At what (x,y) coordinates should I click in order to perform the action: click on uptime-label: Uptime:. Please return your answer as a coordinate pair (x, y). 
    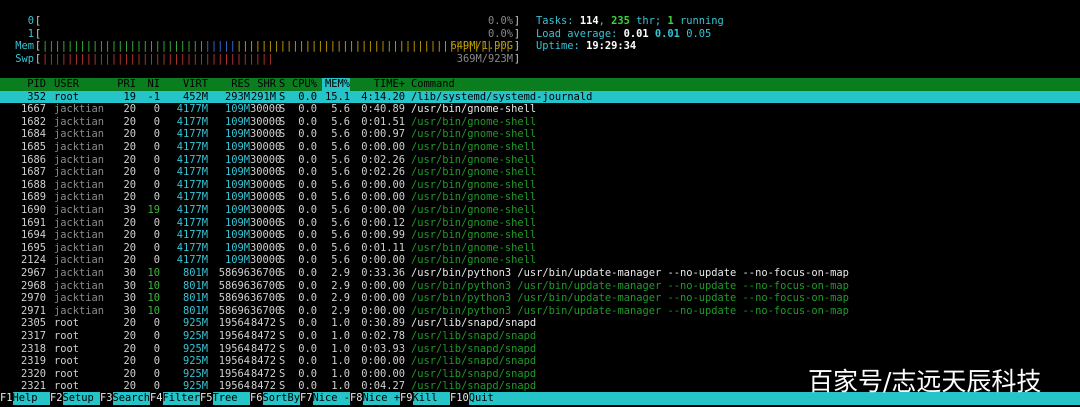
    Looking at the image, I should click on (558, 46).